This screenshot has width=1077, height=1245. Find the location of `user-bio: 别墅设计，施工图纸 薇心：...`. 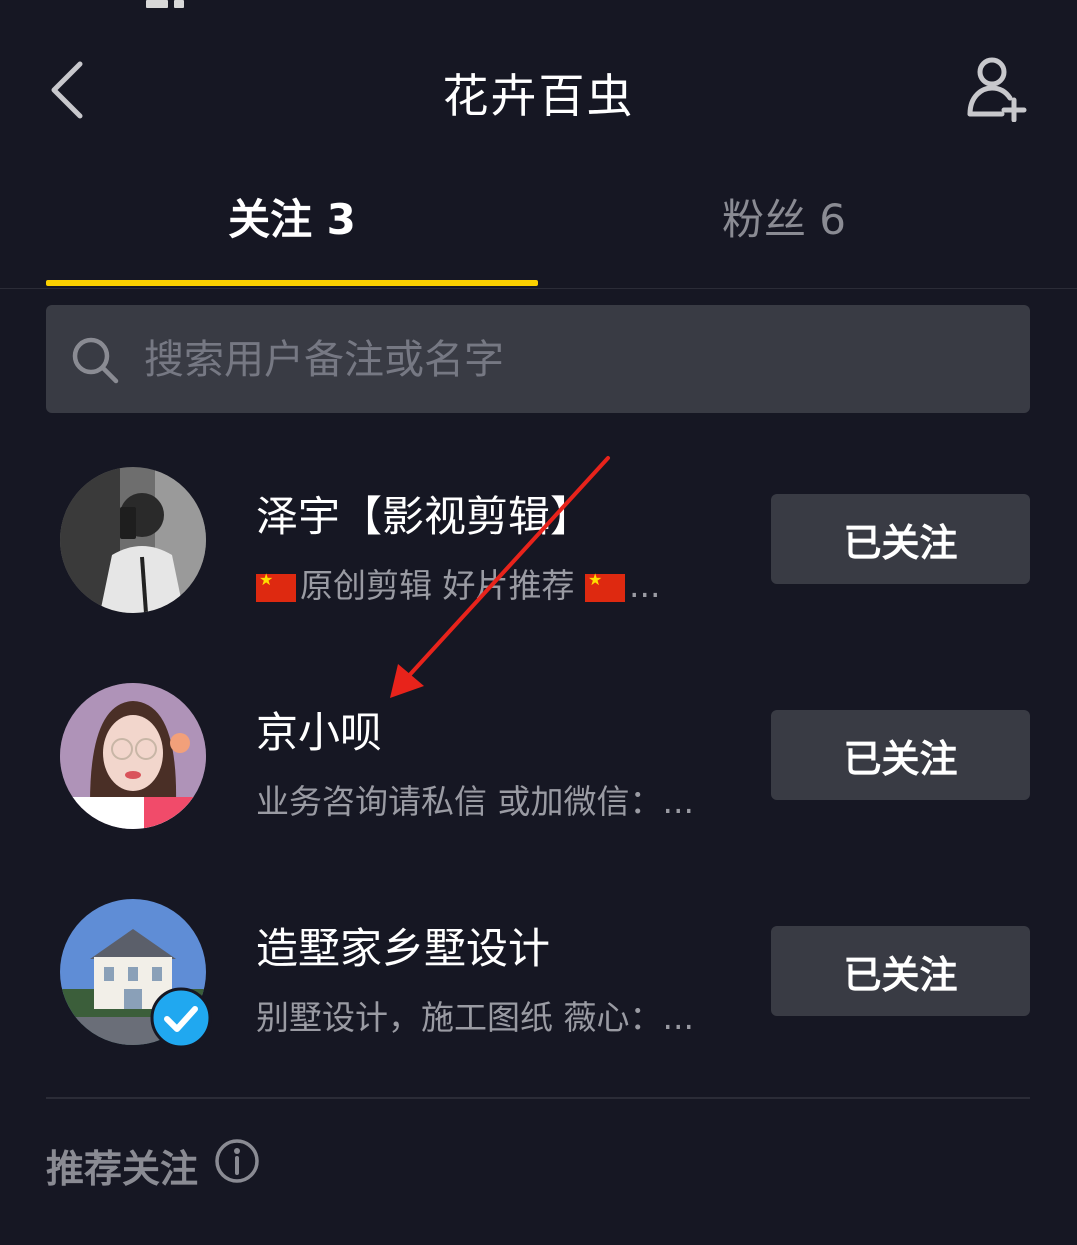

user-bio: 别墅设计，施工图纸 薇心：... is located at coordinates (475, 1017).